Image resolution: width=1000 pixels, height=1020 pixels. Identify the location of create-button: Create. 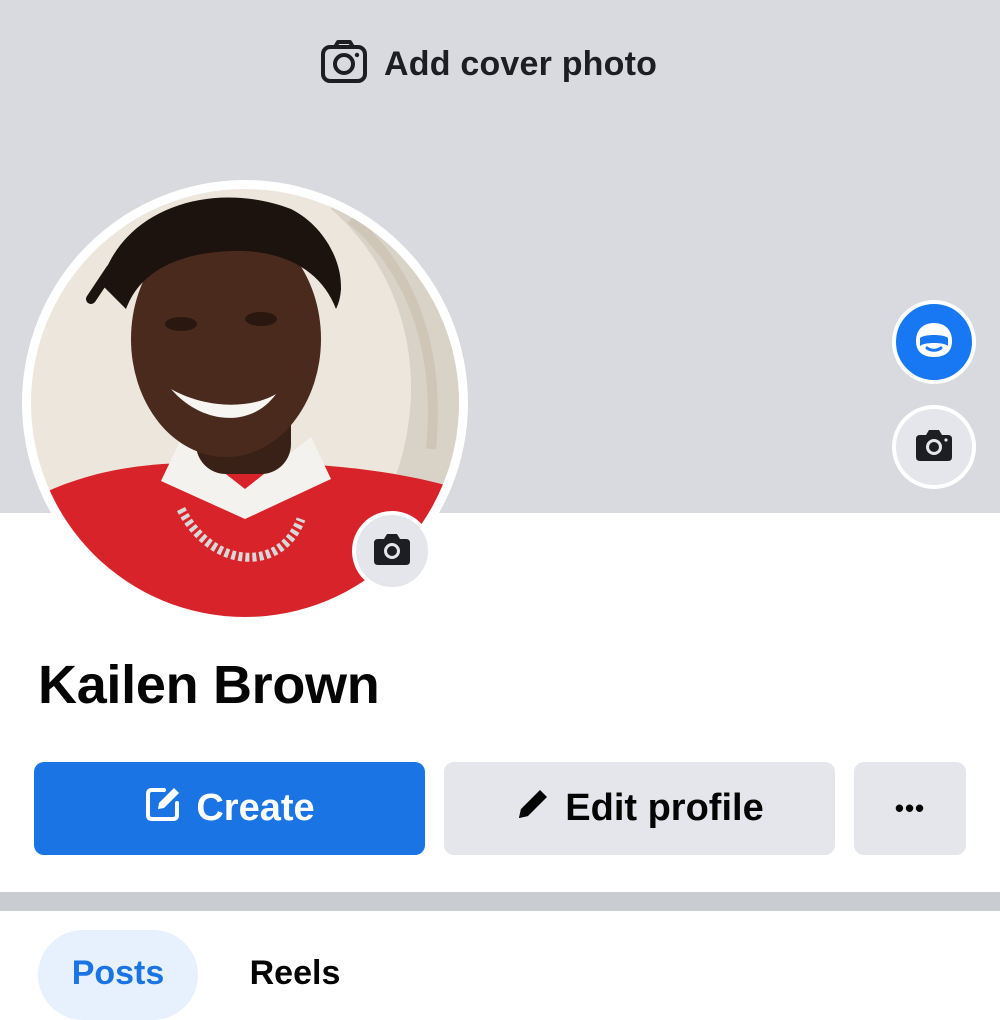
(229, 808).